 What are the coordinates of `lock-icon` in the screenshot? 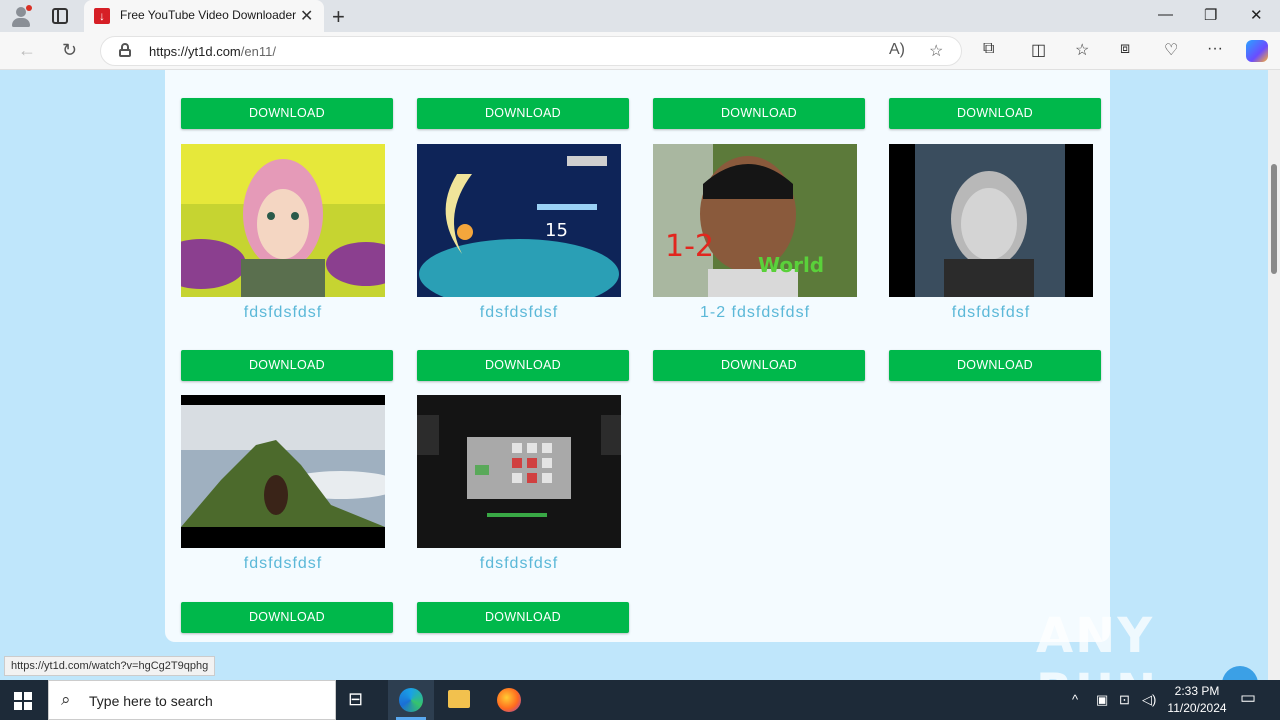 It's located at (125, 50).